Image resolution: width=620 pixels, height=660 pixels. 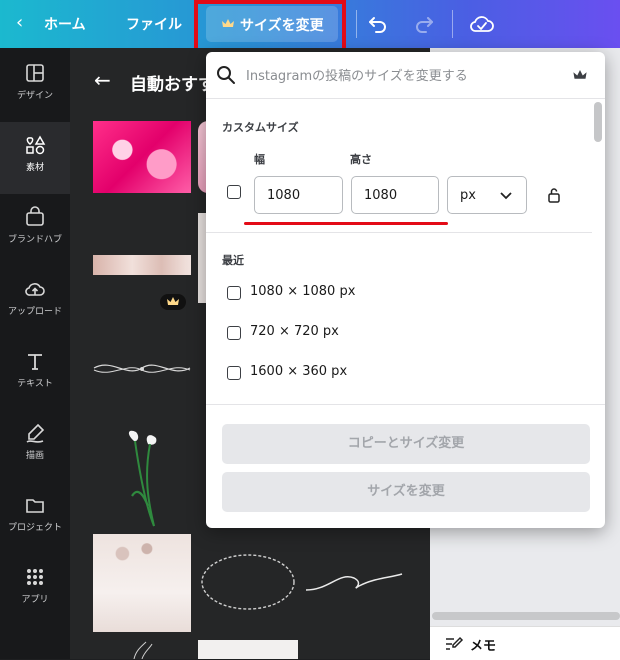 I want to click on folder-icon, so click(x=35, y=506).